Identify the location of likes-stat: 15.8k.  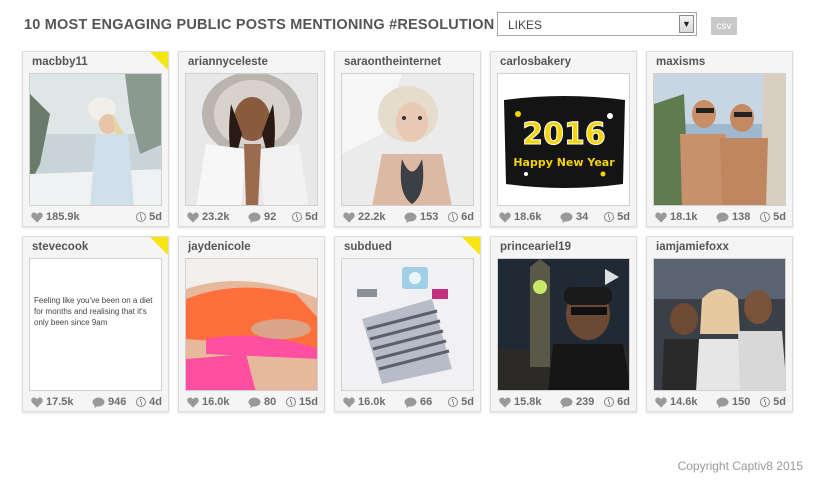
(520, 402).